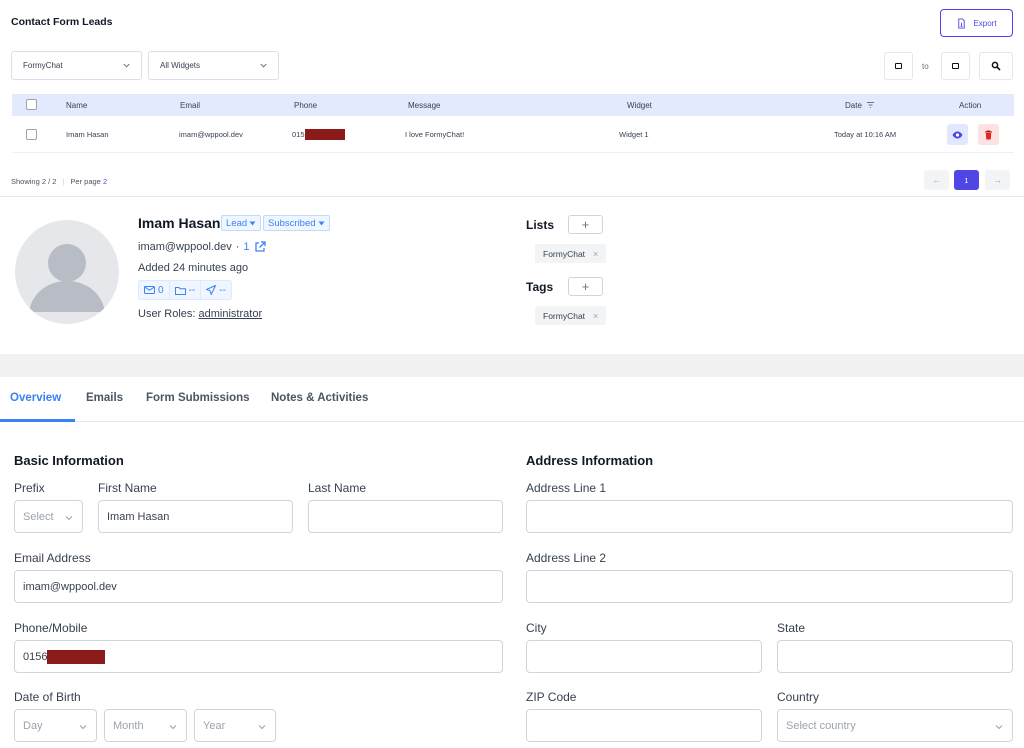 This screenshot has width=1024, height=748. What do you see at coordinates (895, 656) in the screenshot?
I see `state-input` at bounding box center [895, 656].